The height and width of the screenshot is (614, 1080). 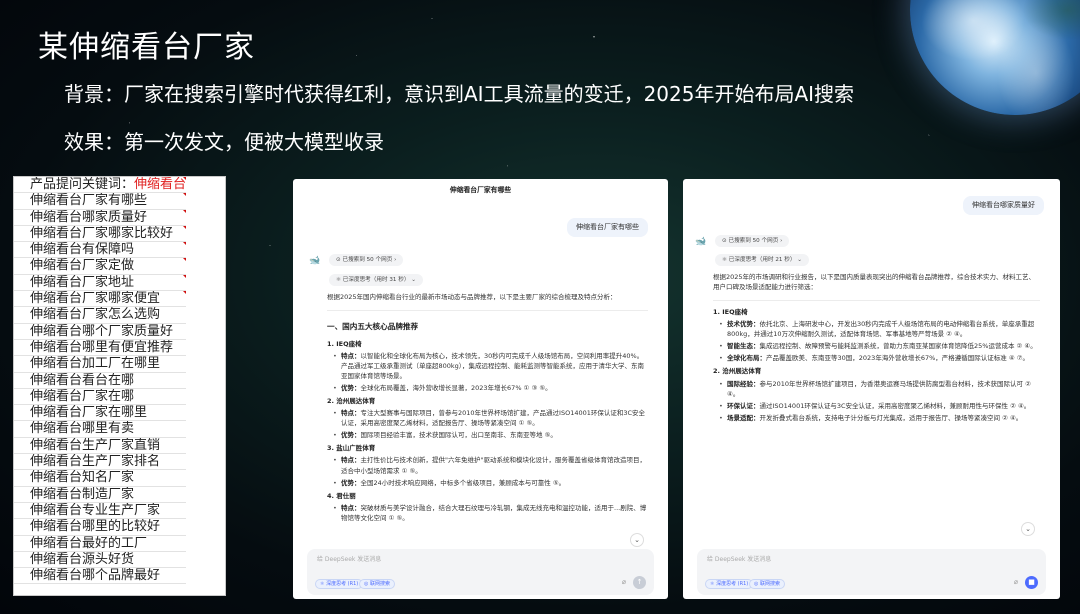 What do you see at coordinates (100, 544) in the screenshot?
I see `keyword-row: 伸缩看台最好的工厂` at bounding box center [100, 544].